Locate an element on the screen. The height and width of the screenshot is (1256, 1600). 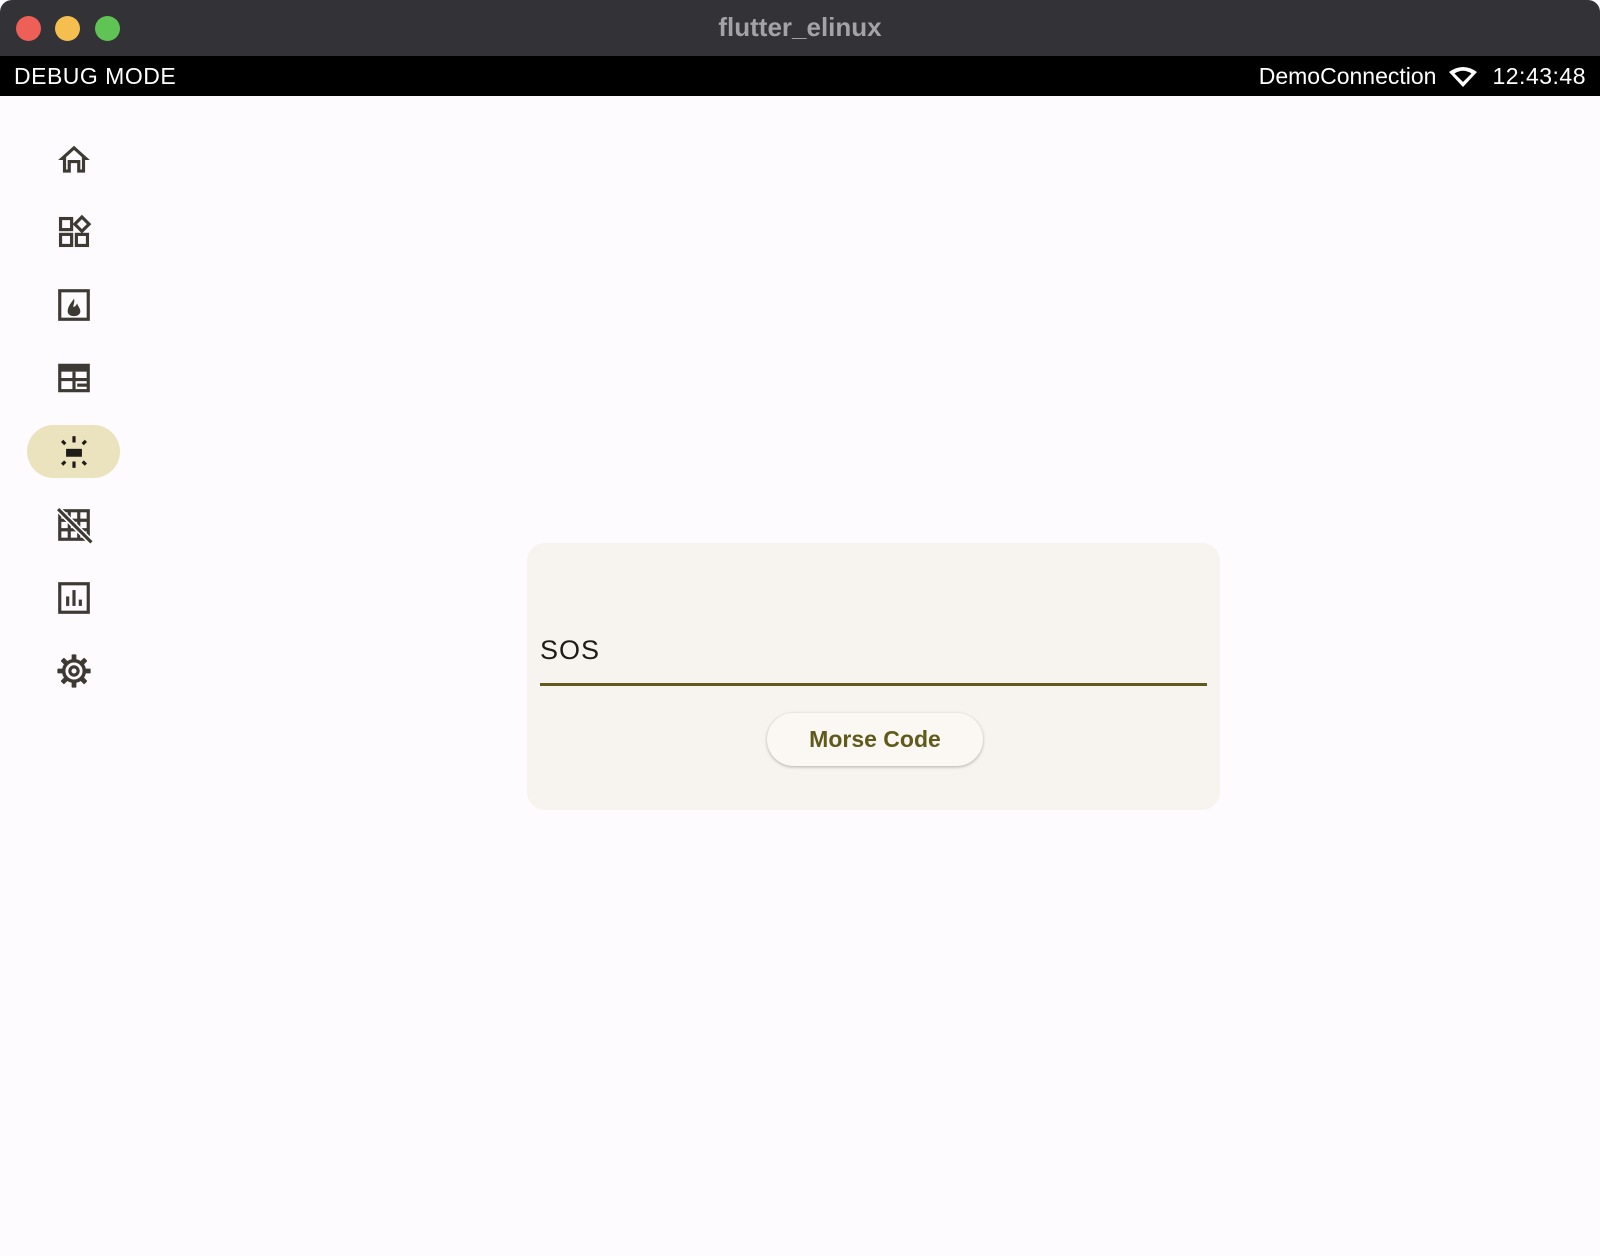
nav-item-fireplace is located at coordinates (73, 304).